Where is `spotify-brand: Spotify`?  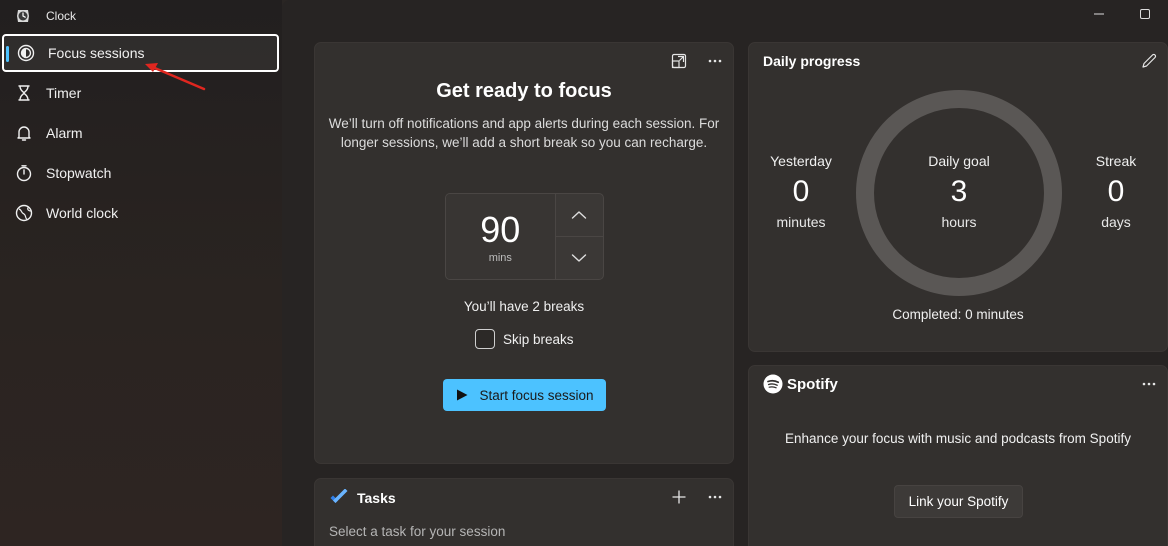 spotify-brand: Spotify is located at coordinates (812, 384).